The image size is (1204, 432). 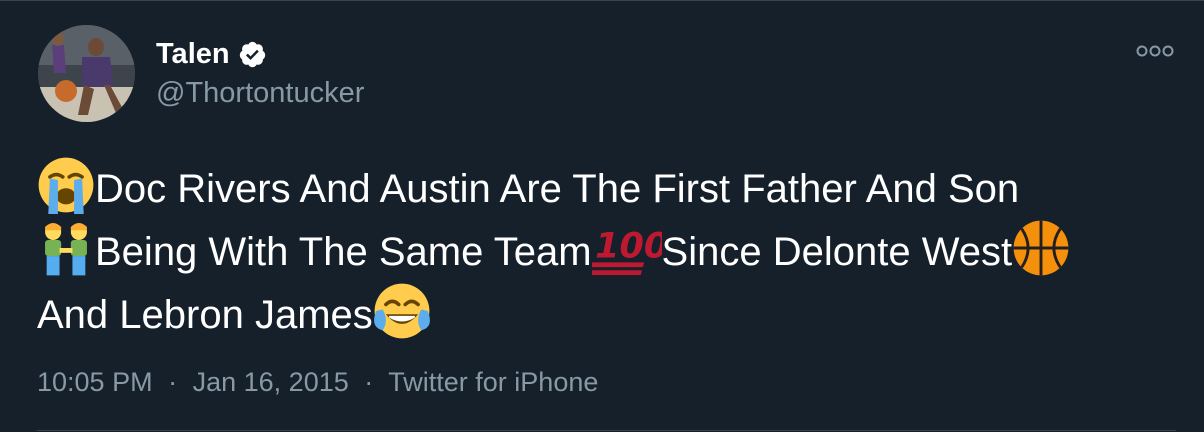 What do you see at coordinates (193, 54) in the screenshot?
I see `author-display-name: Talen` at bounding box center [193, 54].